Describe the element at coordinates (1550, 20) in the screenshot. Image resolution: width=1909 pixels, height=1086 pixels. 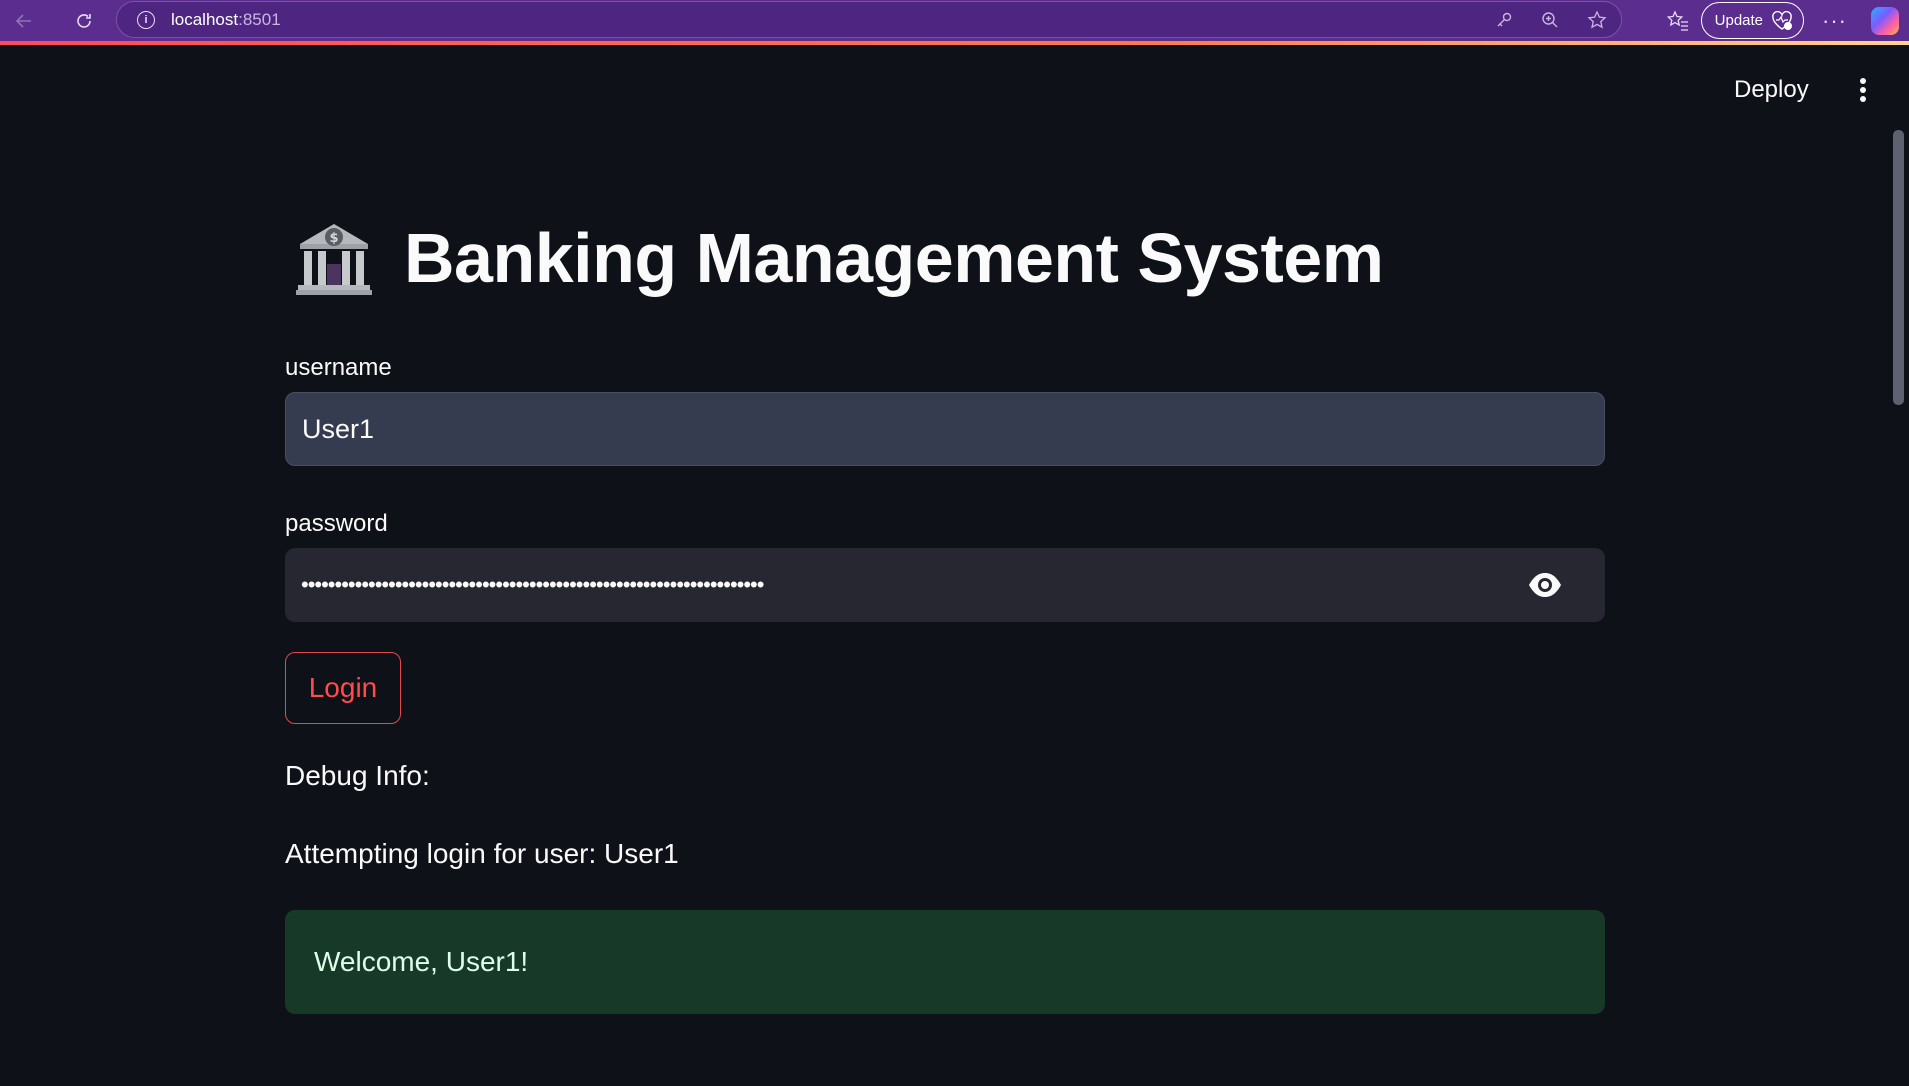
I see `zoom-icon` at that location.